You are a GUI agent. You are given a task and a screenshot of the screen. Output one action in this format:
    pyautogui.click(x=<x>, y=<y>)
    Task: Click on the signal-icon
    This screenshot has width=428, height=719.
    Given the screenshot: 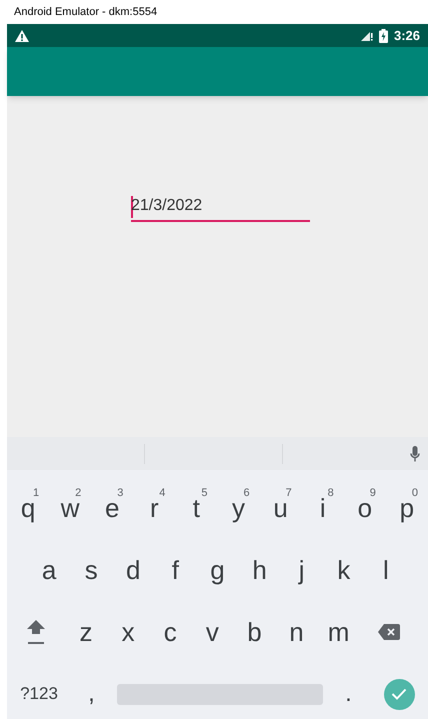 What is the action you would take?
    pyautogui.click(x=366, y=35)
    